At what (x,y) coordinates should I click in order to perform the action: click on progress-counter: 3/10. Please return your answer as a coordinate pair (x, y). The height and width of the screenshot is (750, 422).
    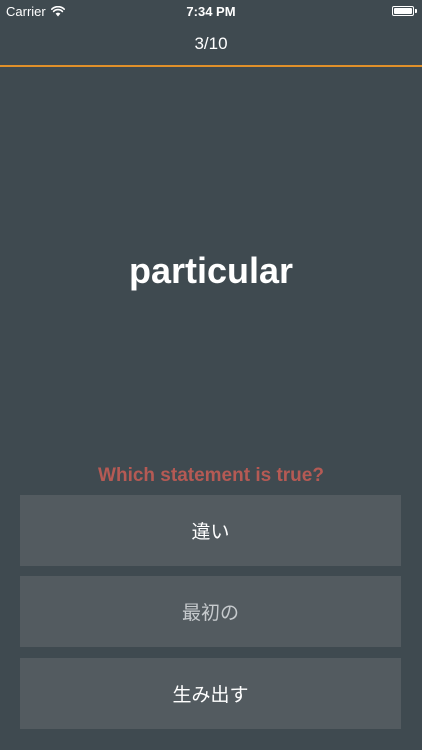
    Looking at the image, I should click on (211, 43).